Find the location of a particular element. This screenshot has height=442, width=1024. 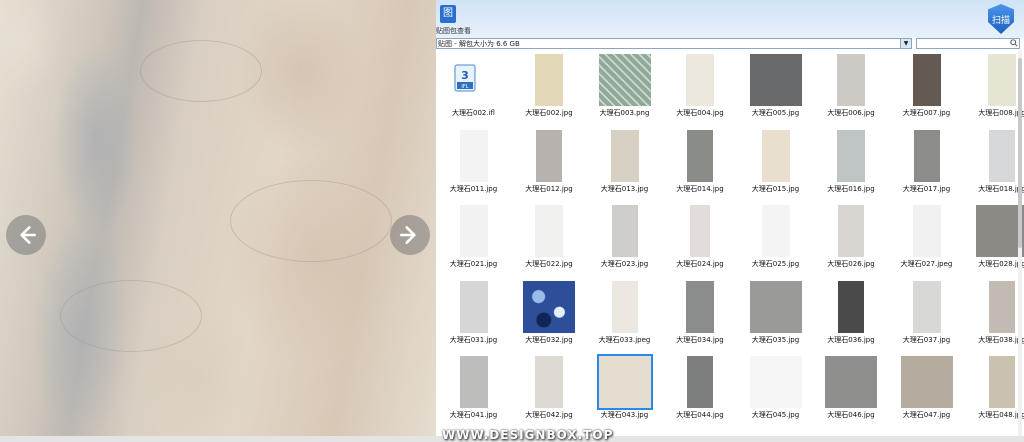

file-item: 大理石006.jpg is located at coordinates (851, 87).